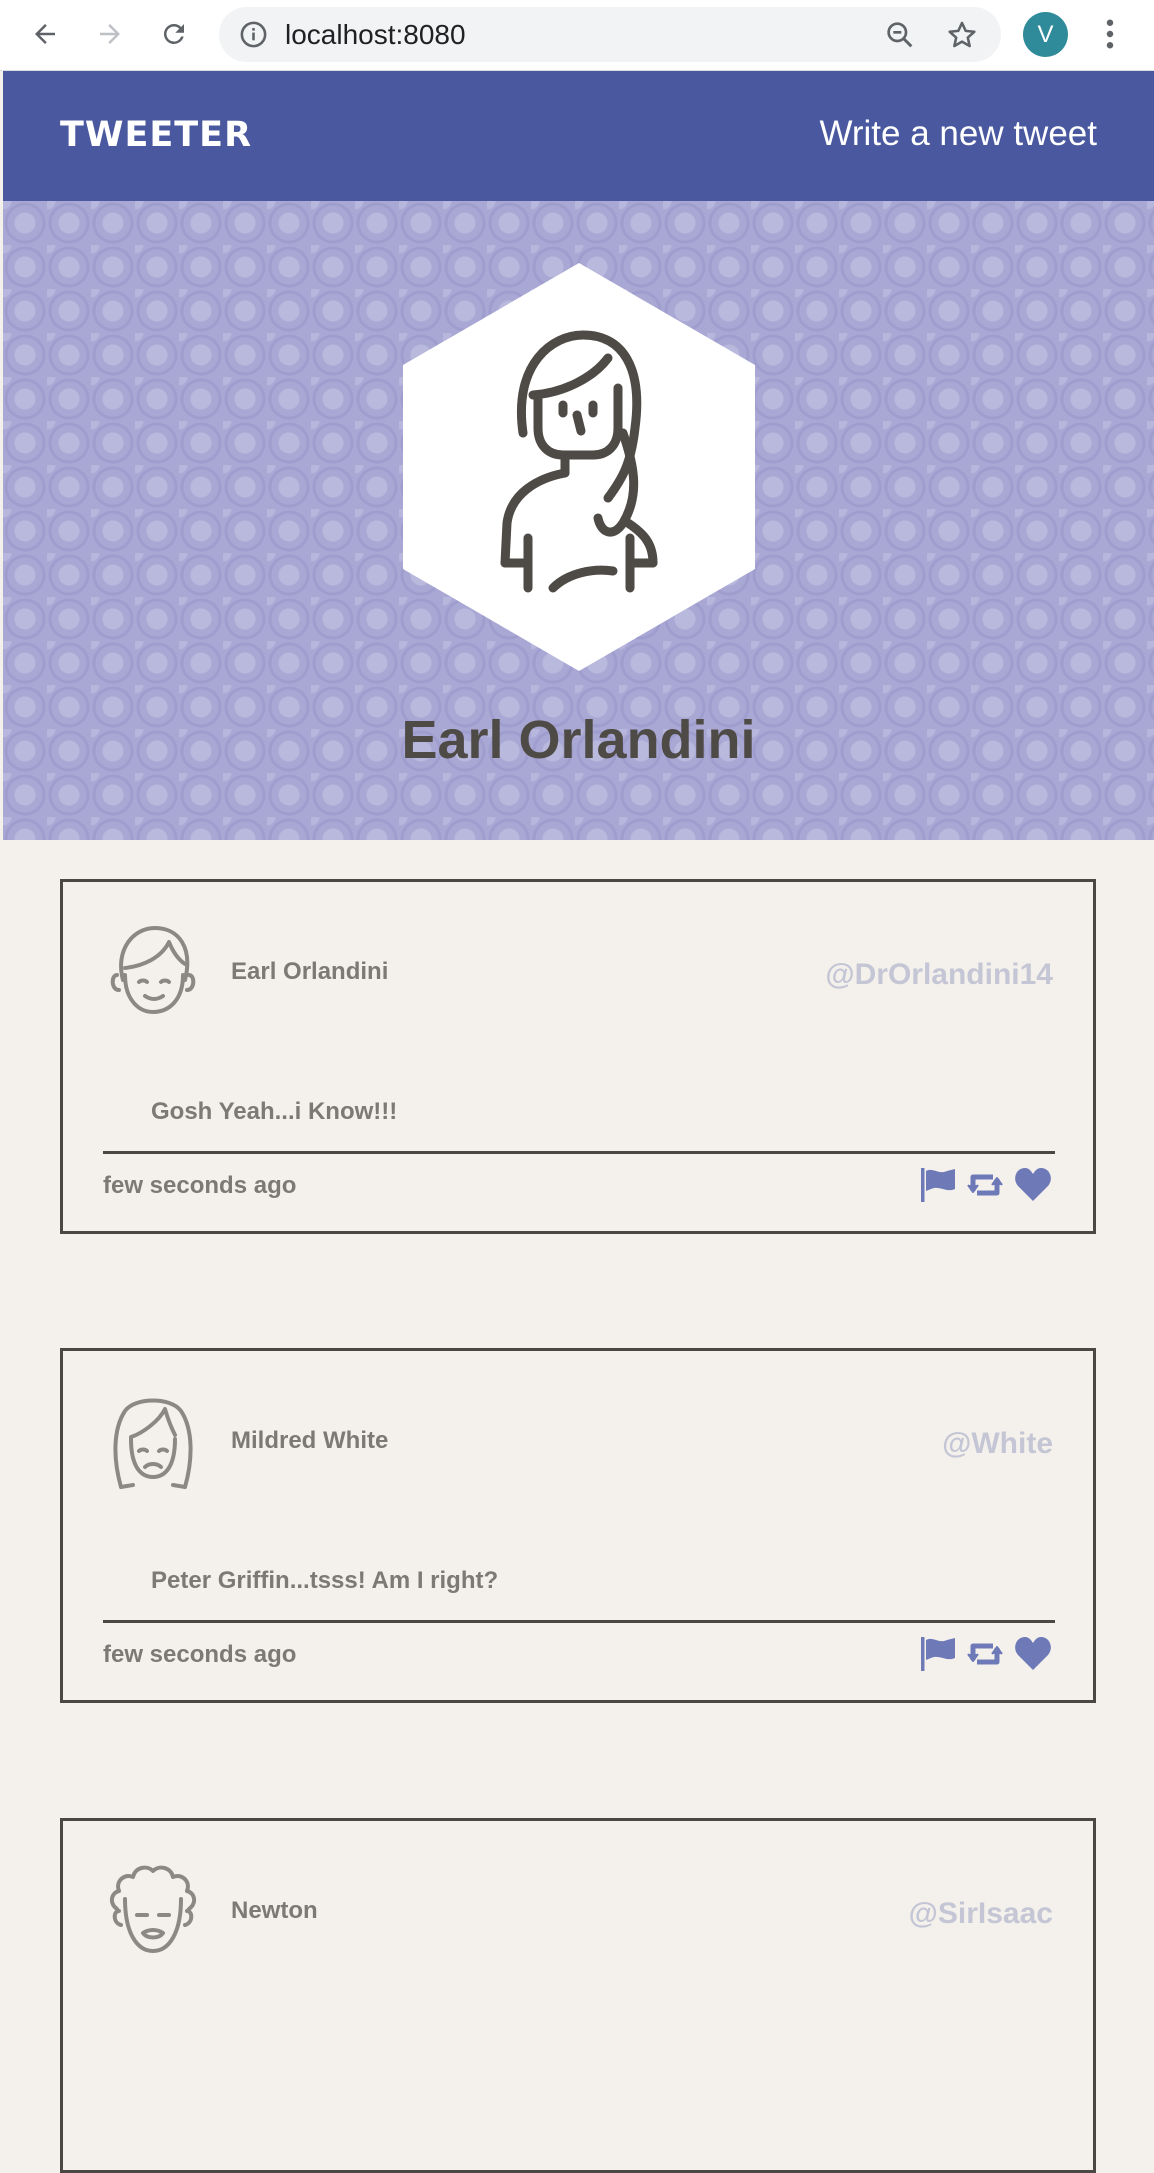 The image size is (1154, 2173). I want to click on profile-avatar: V, so click(1045, 34).